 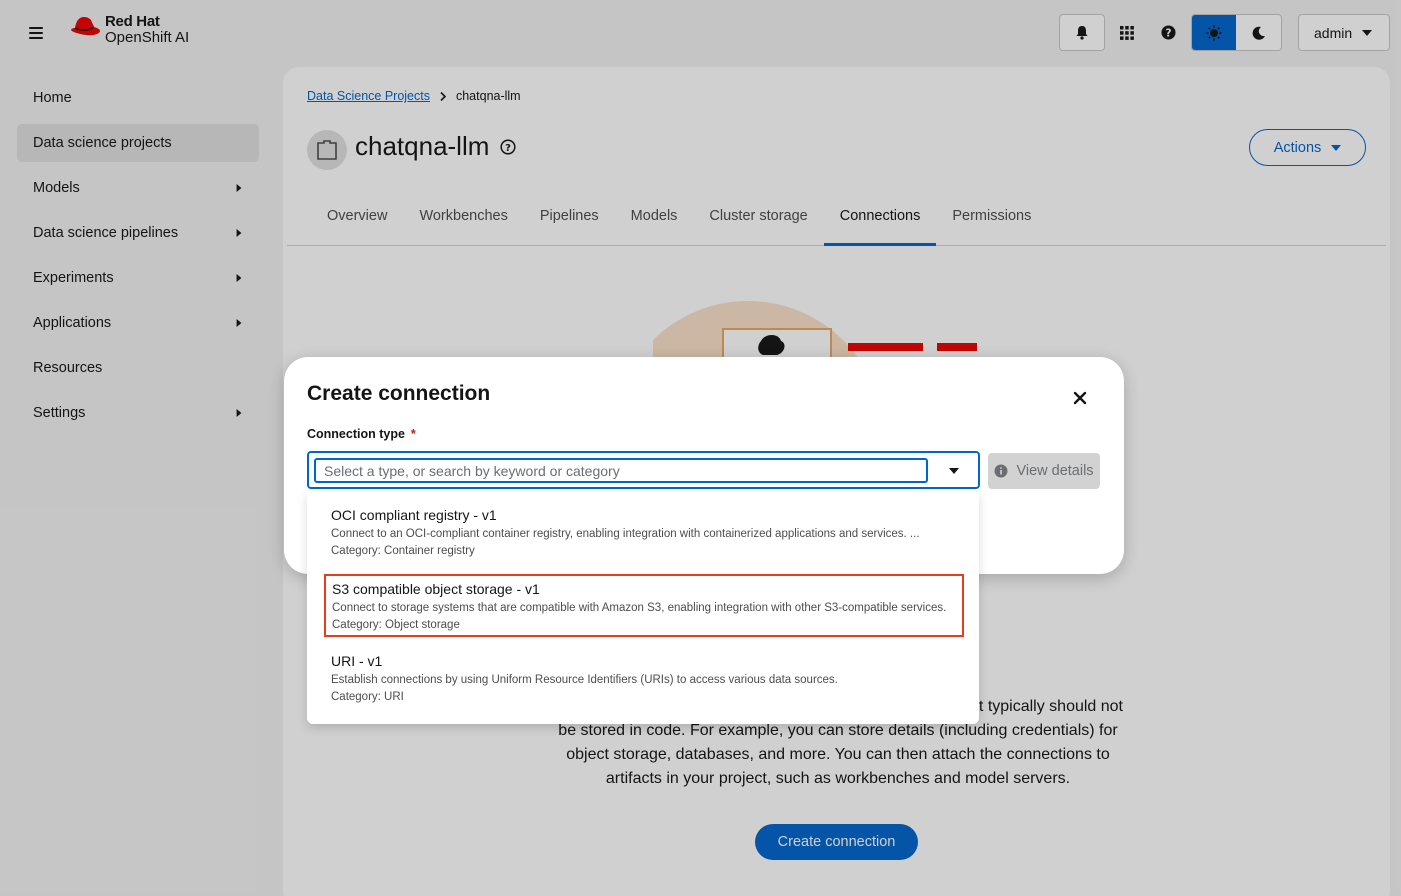 What do you see at coordinates (1080, 398) in the screenshot?
I see `close-icon` at bounding box center [1080, 398].